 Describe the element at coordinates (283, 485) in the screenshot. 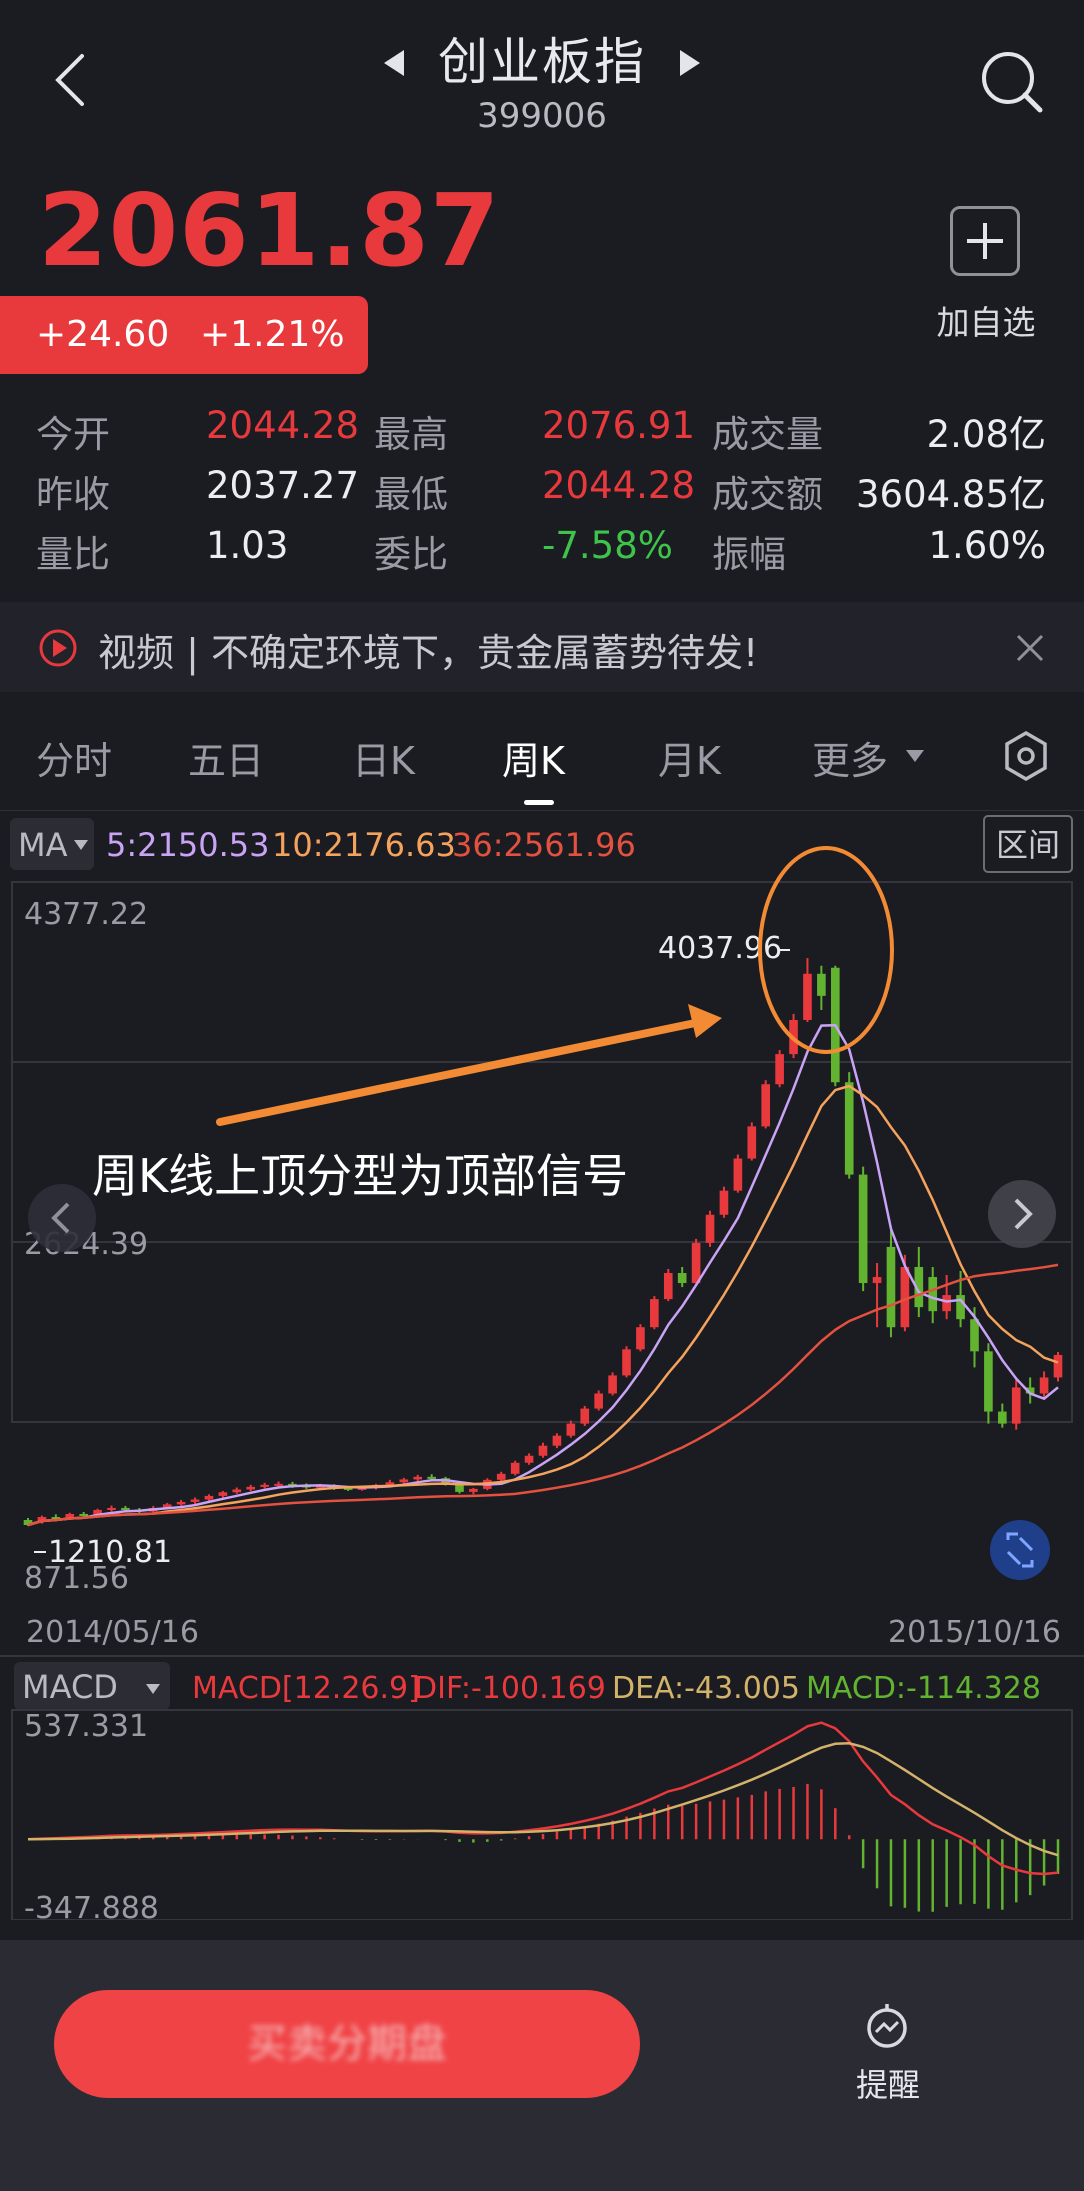

I see `stat-value-prev-close: 2037.27` at that location.